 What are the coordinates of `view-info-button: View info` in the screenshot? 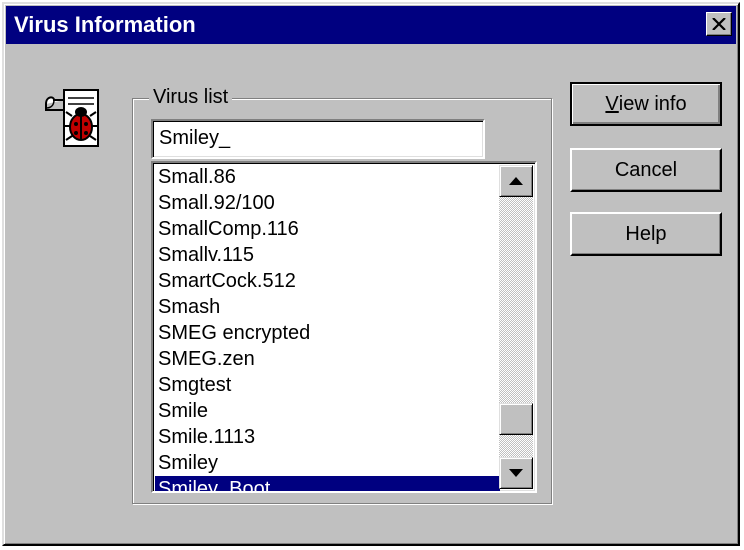 It's located at (646, 104).